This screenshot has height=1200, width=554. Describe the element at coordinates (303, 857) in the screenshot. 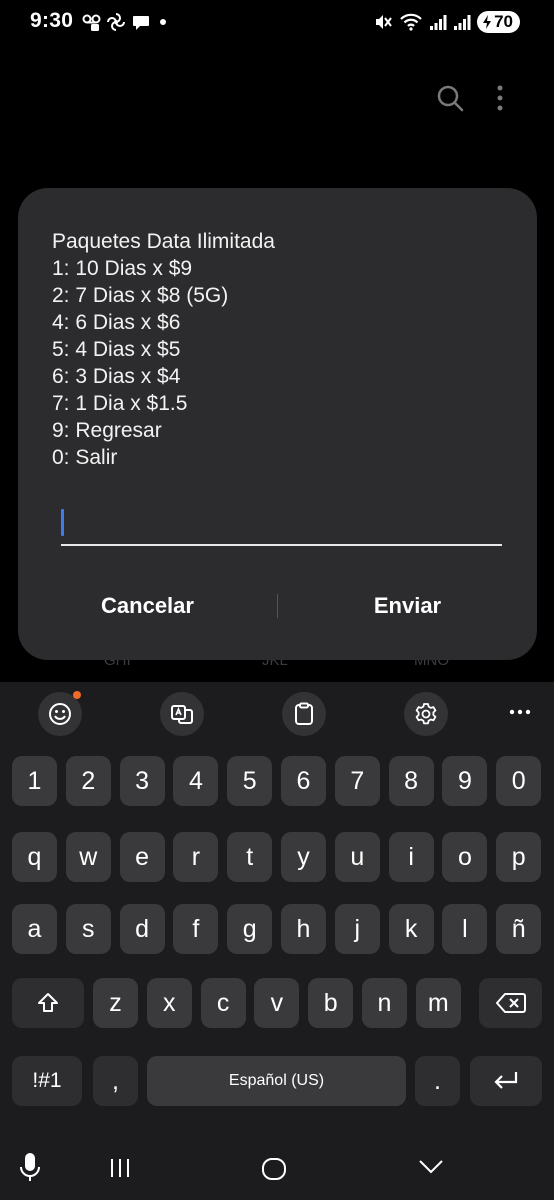

I see `letter-key-y: y` at that location.